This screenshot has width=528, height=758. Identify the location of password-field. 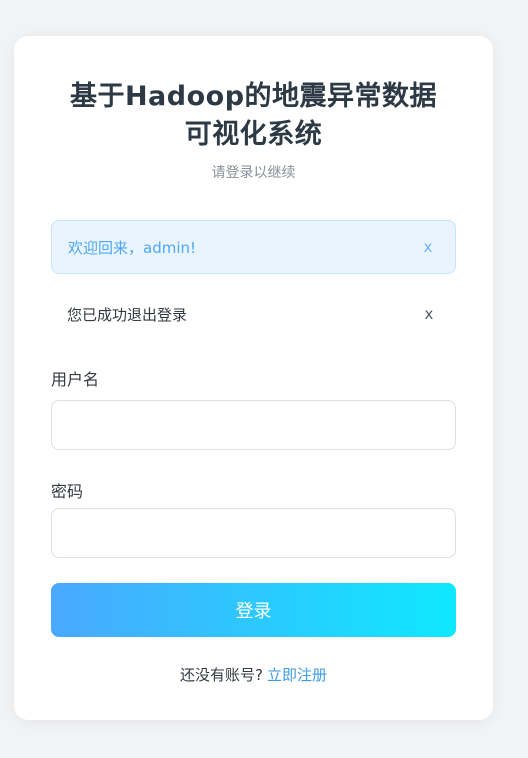
(253, 533).